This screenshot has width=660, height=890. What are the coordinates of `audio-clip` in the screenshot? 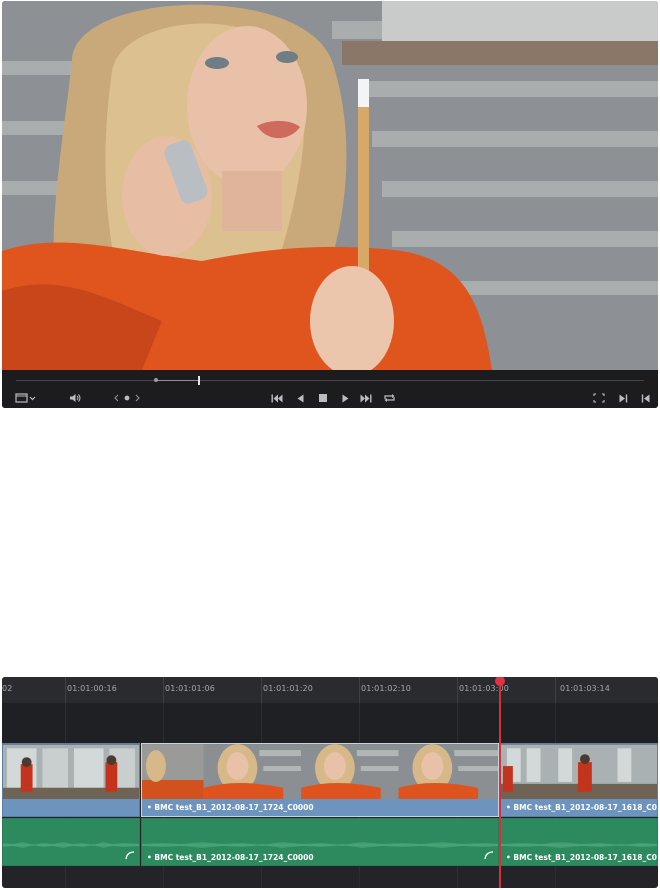 It's located at (71, 842).